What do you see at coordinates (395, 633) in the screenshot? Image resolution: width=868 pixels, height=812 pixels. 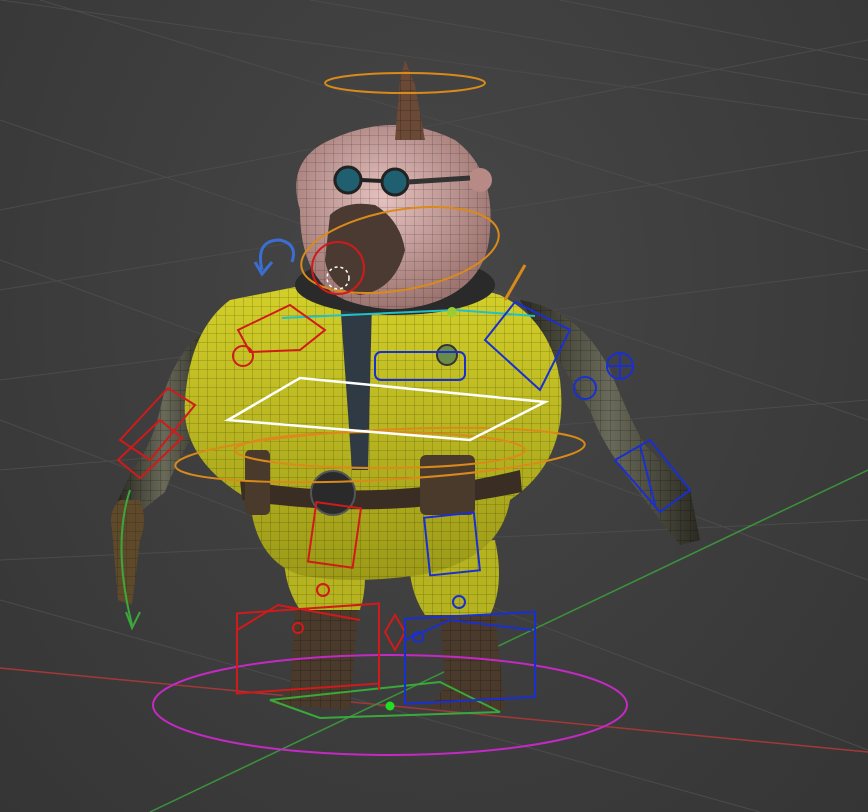 I see `knee-pole-diamond` at bounding box center [395, 633].